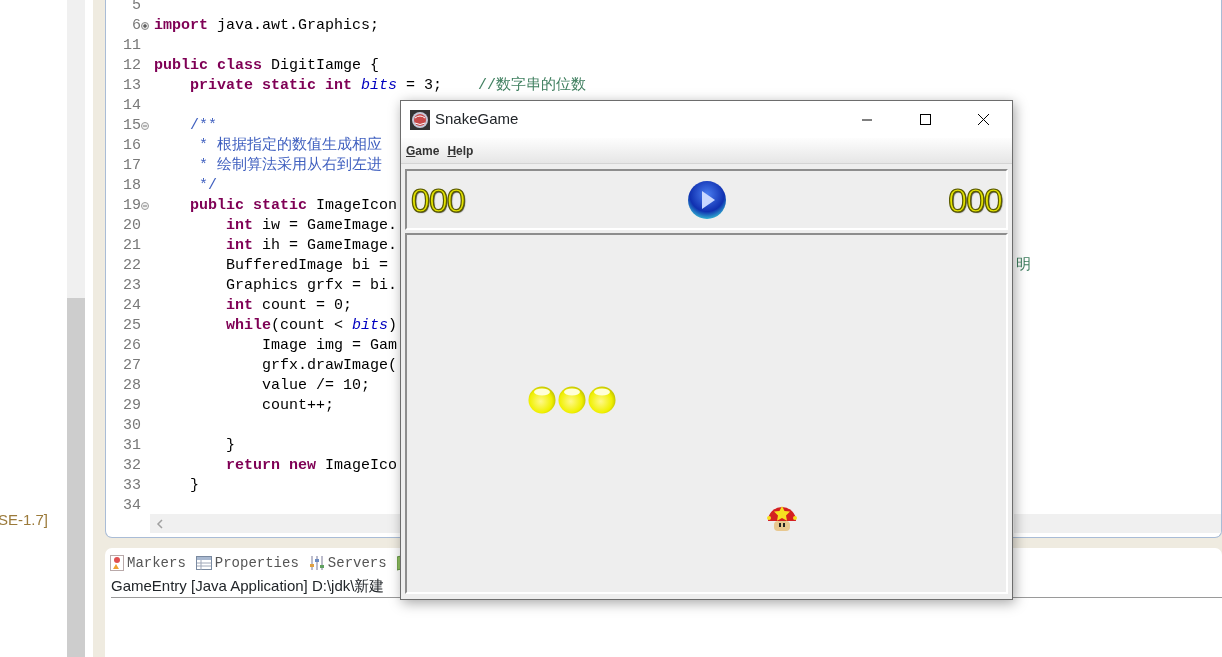  What do you see at coordinates (311, 286) in the screenshot?
I see `code-line: Graphics grfx = bi.` at bounding box center [311, 286].